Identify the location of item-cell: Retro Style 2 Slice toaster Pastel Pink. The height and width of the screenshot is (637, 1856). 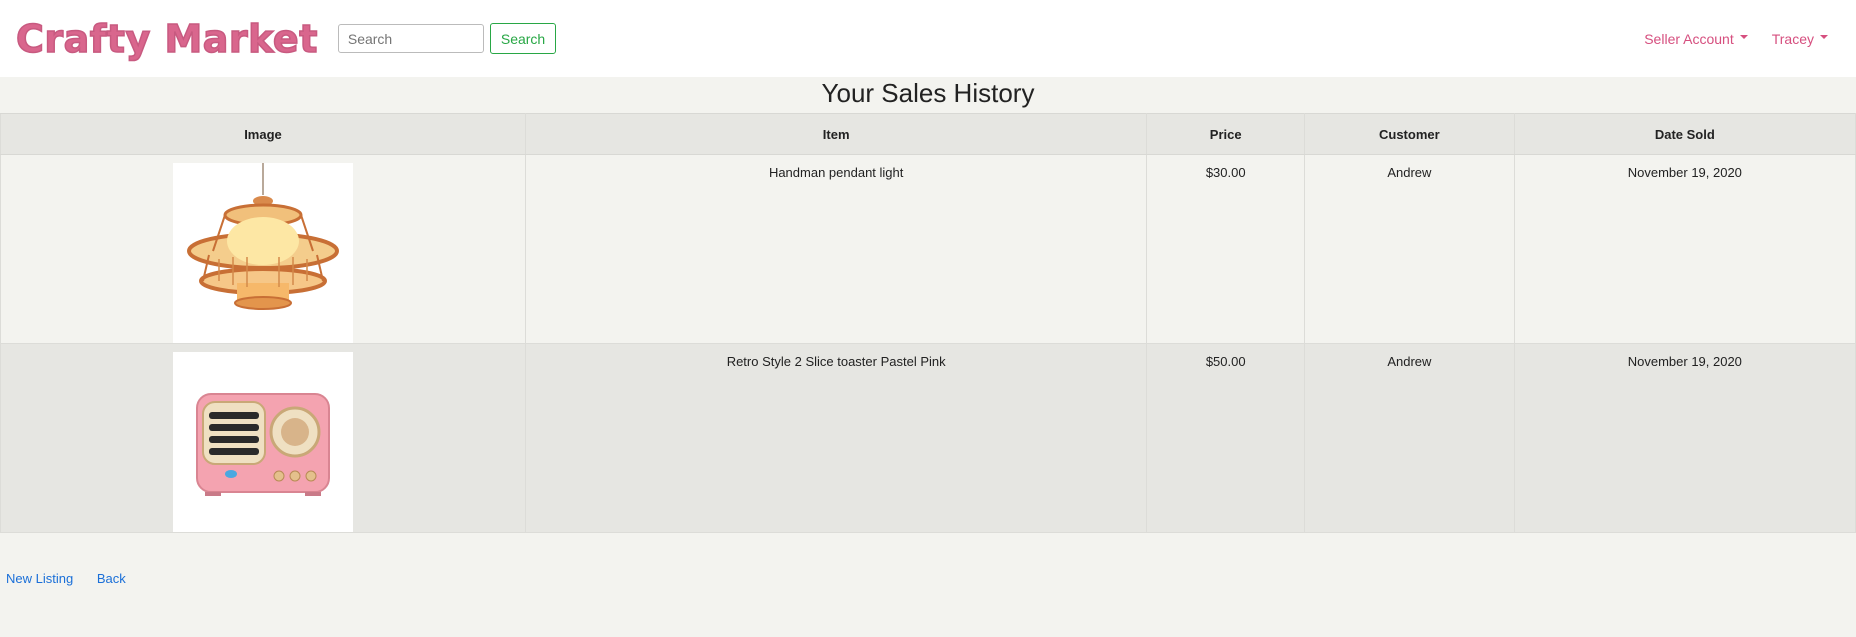
(836, 438).